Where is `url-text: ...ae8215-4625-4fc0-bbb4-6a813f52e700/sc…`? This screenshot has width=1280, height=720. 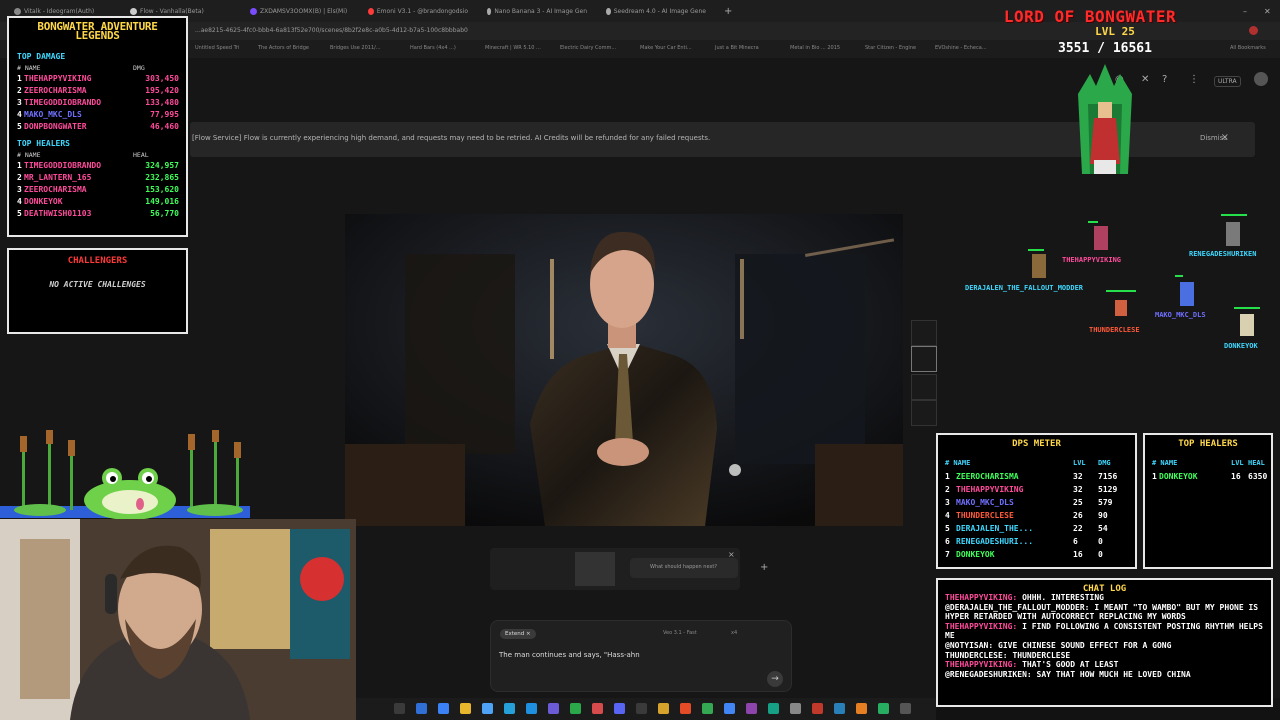
url-text: ...ae8215-4625-4fc0-bbb4-6a813f52e700/sc… is located at coordinates (331, 30).